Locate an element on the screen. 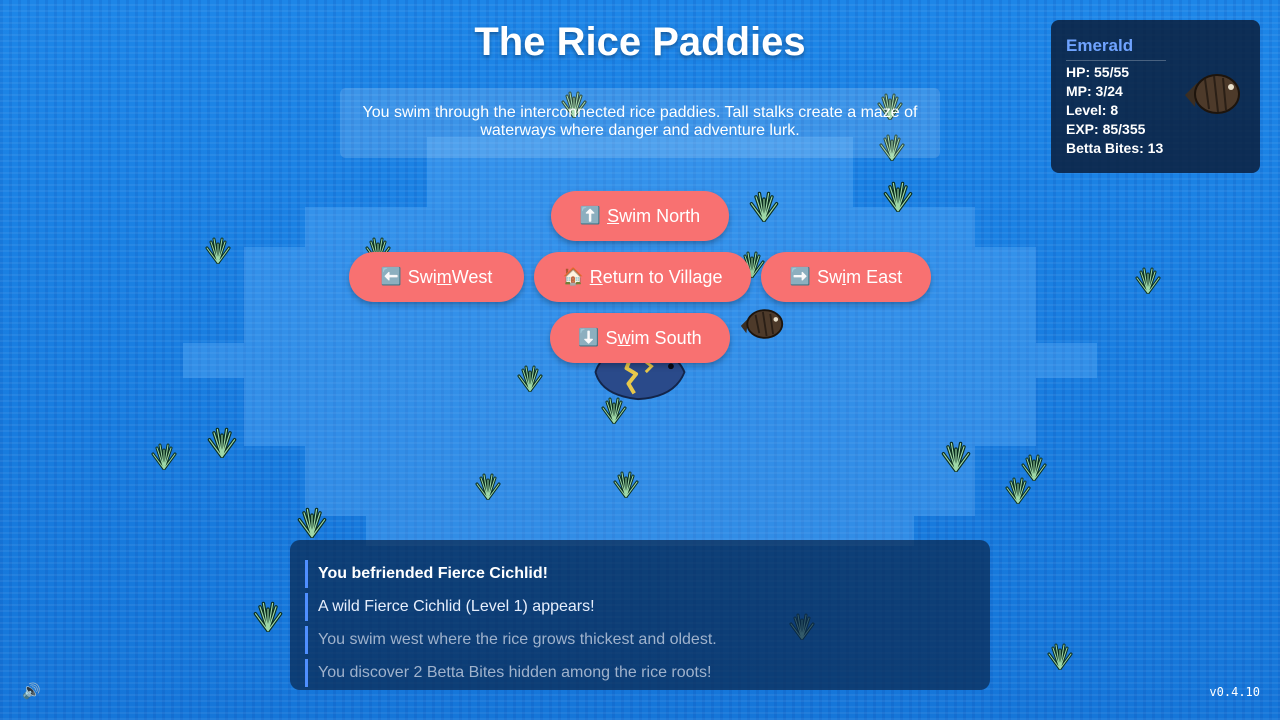 The height and width of the screenshot is (720, 1280). speaker-icon: 🔊 is located at coordinates (31, 691).